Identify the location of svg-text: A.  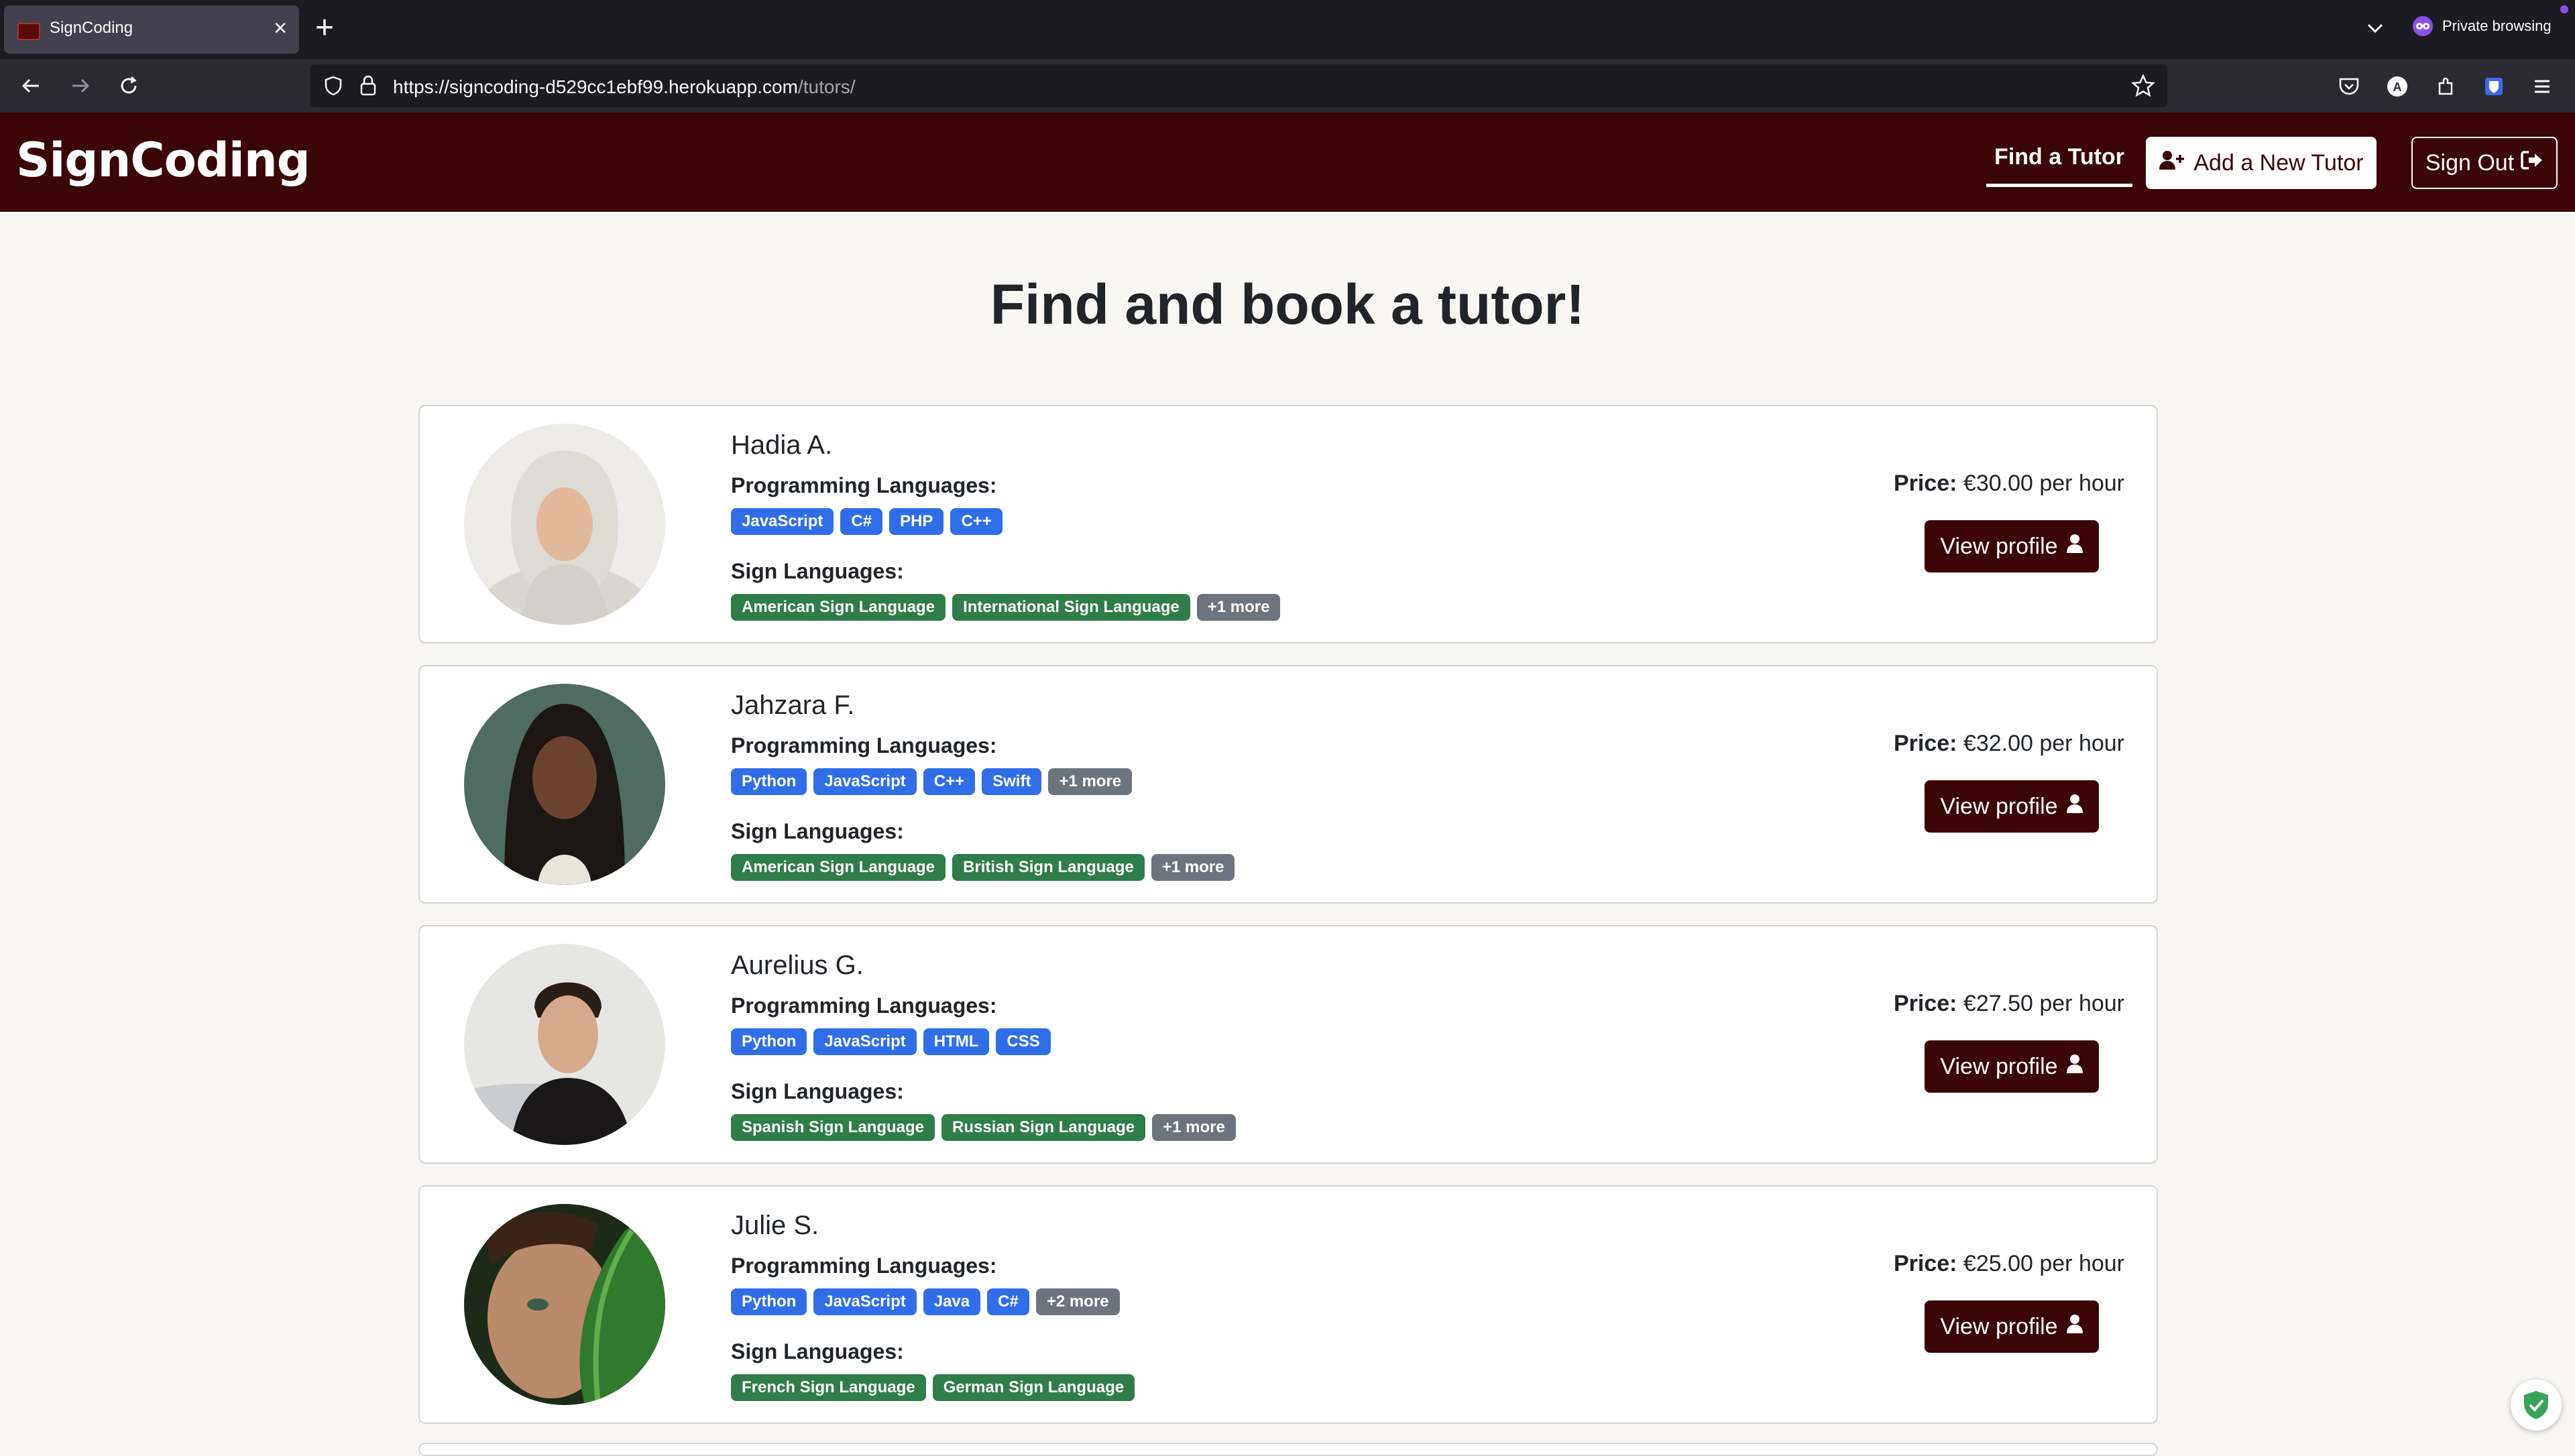
(2397, 87).